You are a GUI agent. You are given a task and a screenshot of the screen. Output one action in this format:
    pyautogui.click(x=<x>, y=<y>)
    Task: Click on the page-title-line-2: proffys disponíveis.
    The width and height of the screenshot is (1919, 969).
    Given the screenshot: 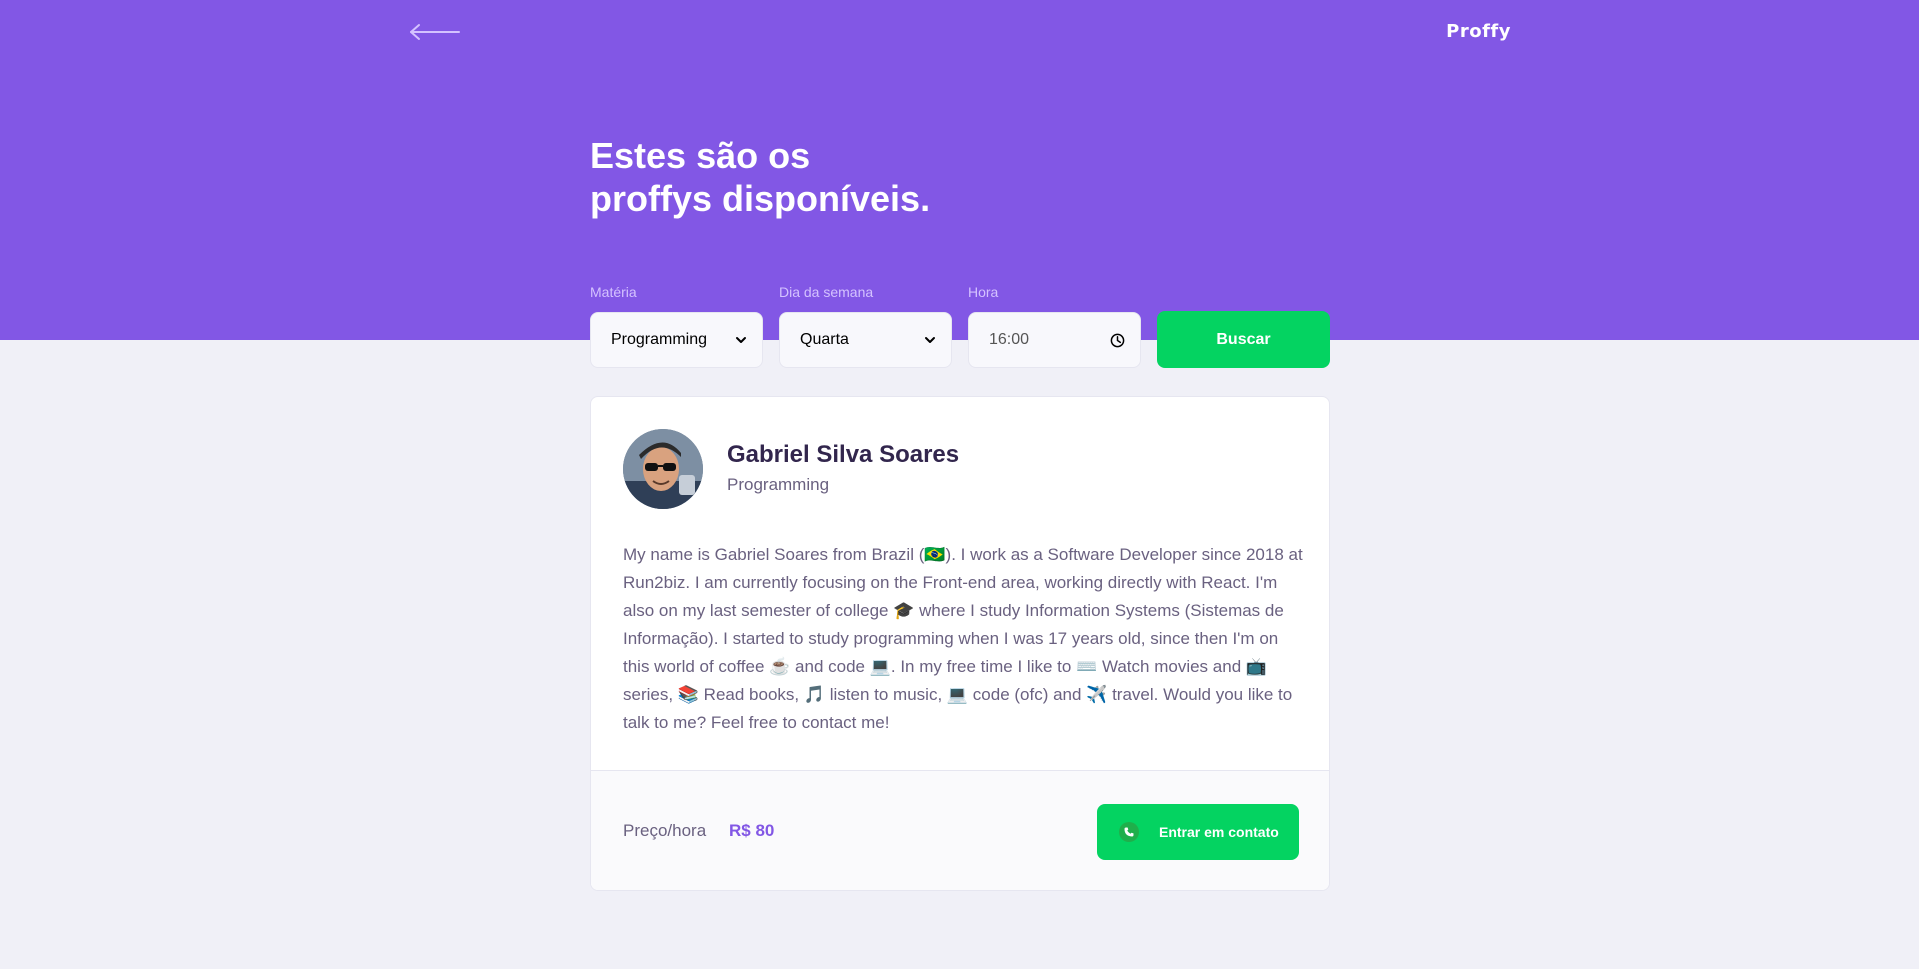 What is the action you would take?
    pyautogui.click(x=760, y=198)
    